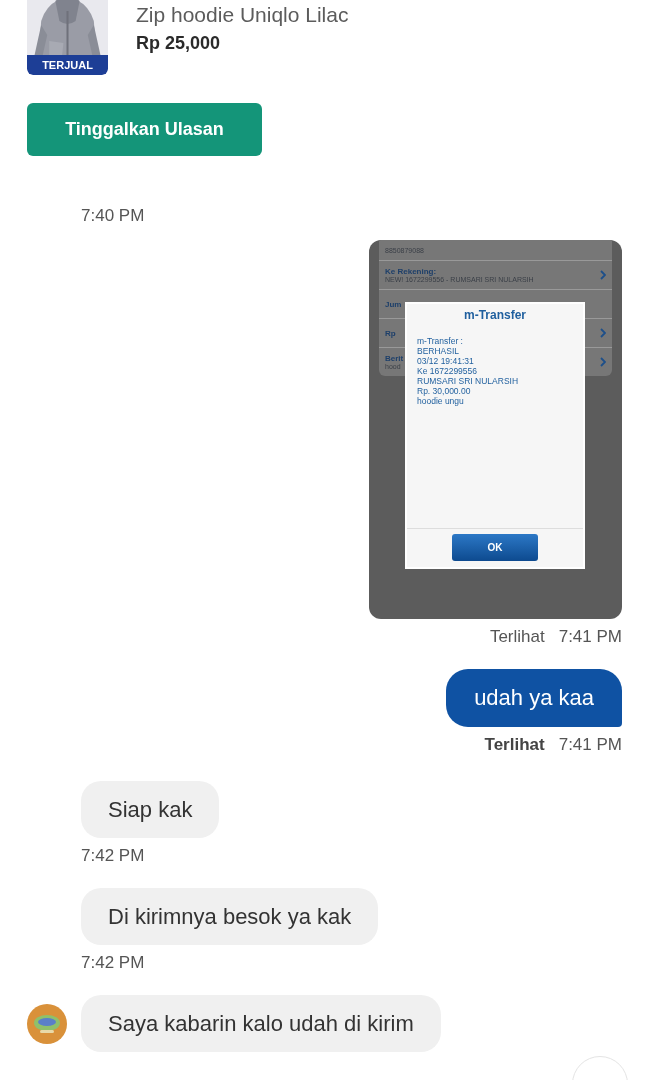  Describe the element at coordinates (261, 1023) in the screenshot. I see `message-bubble: Saya kabarin kalo udah di kirim` at that location.